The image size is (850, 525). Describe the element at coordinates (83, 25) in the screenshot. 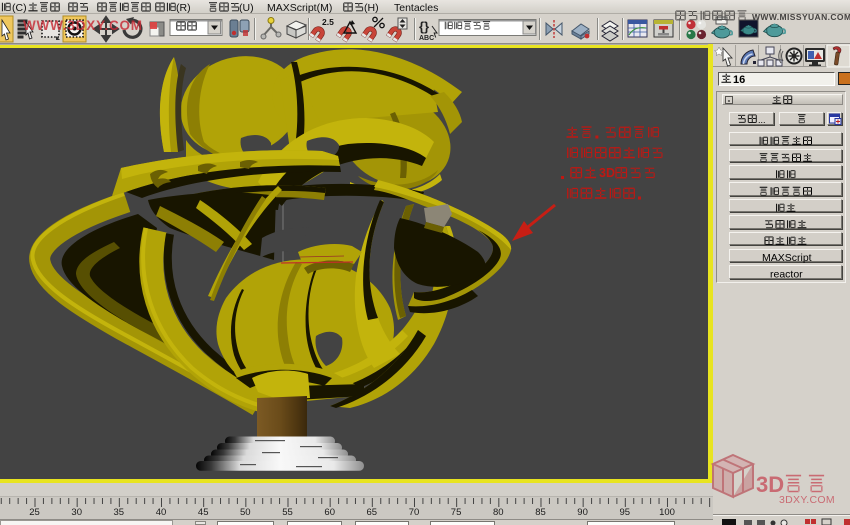

I see `svg-text: WWW.3DXY.COM` at that location.